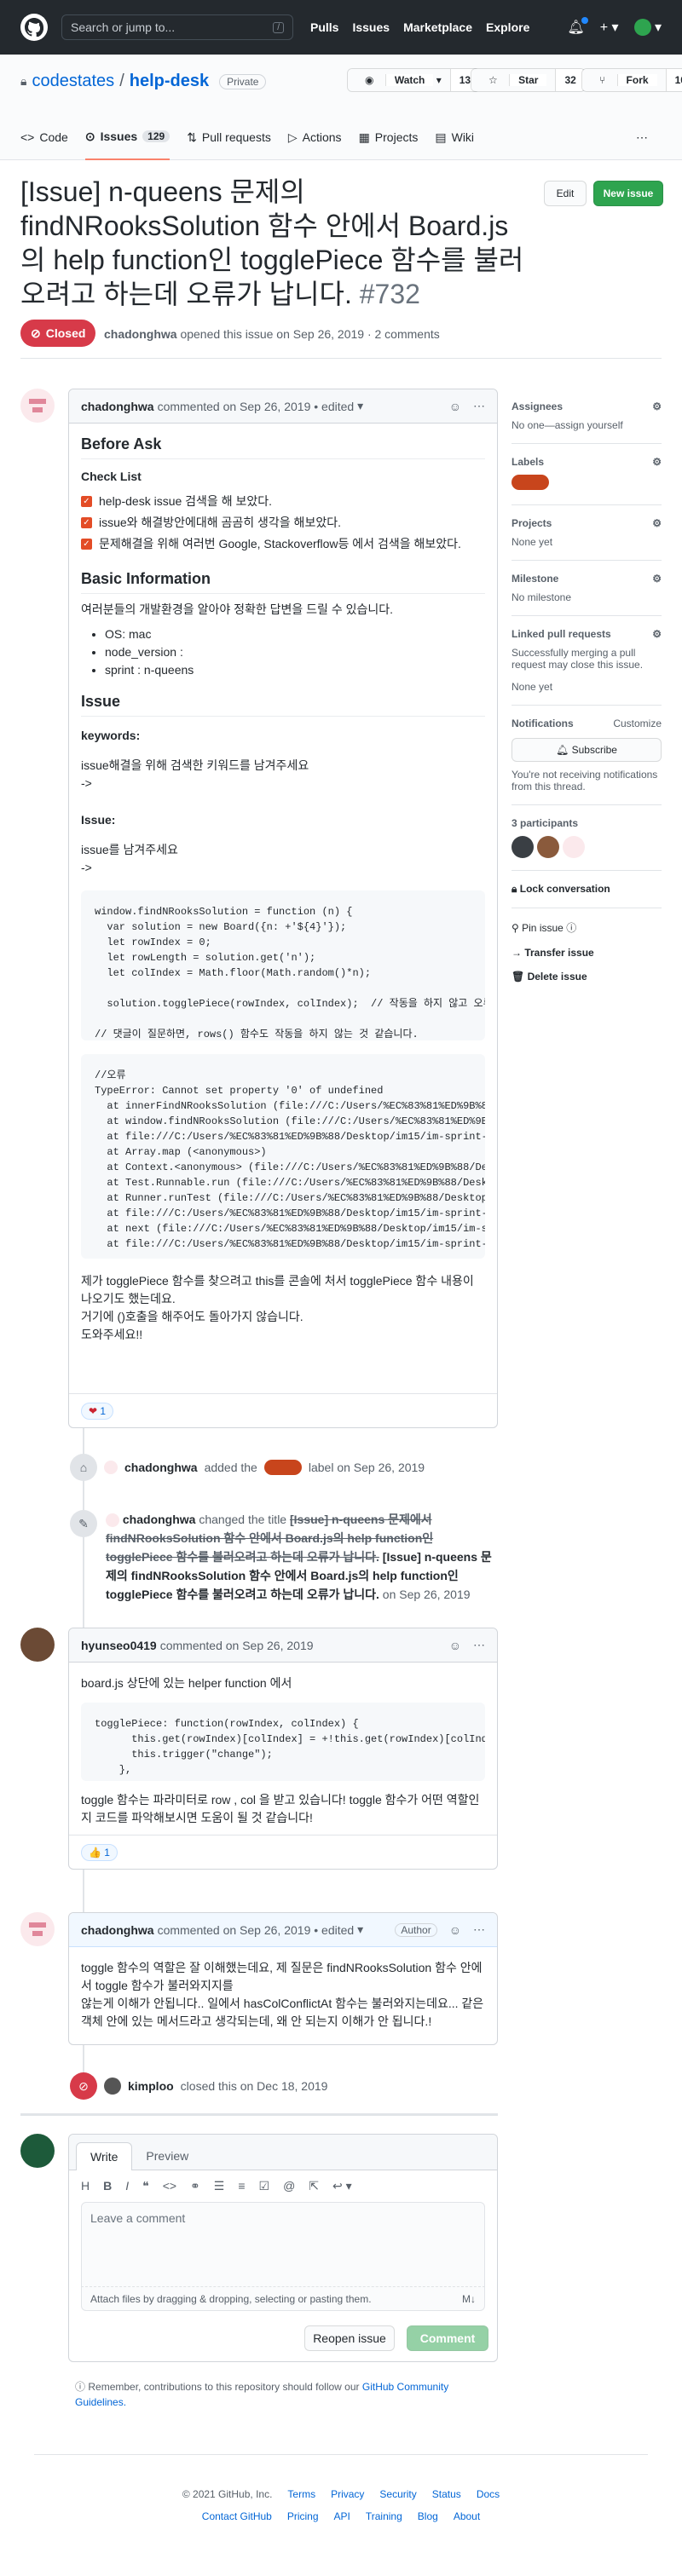  I want to click on event-user-link: kimploo, so click(151, 2086).